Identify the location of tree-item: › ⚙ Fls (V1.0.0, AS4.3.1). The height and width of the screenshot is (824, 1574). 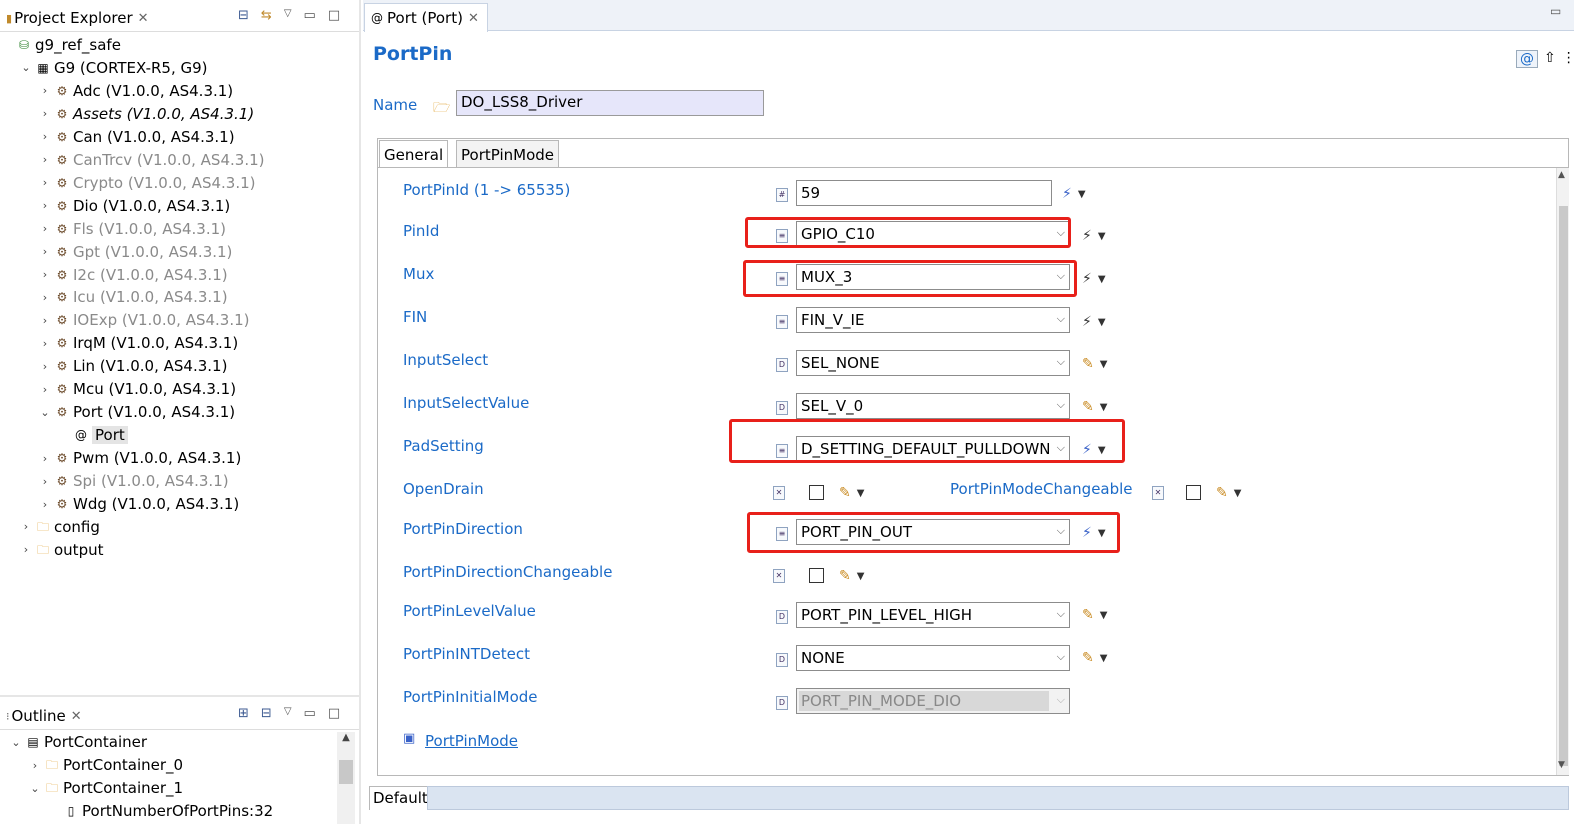
(132, 229).